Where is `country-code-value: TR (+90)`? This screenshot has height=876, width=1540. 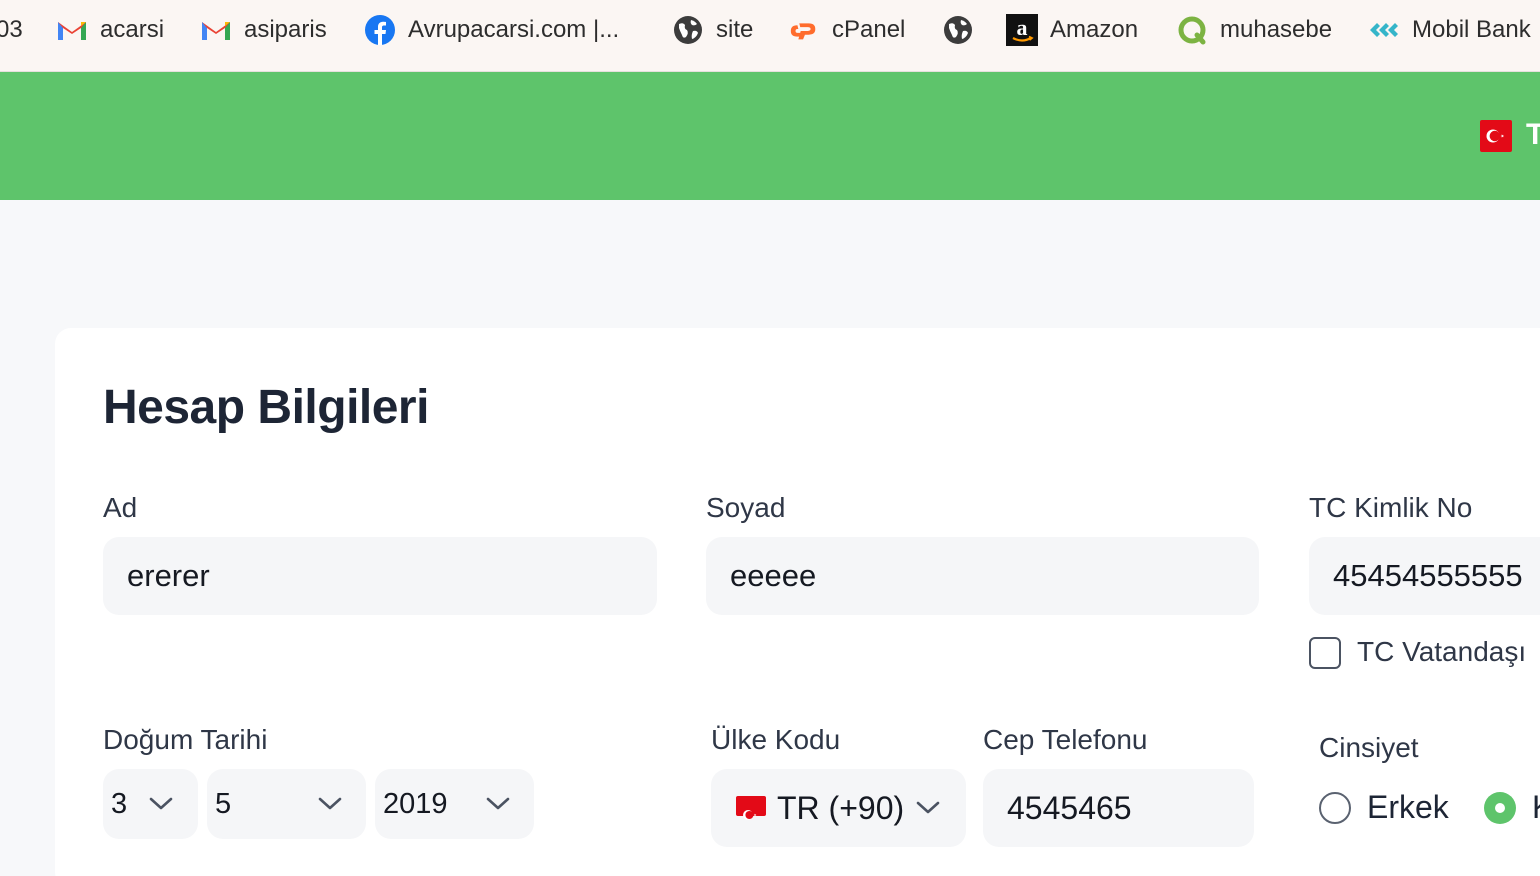 country-code-value: TR (+90) is located at coordinates (841, 807).